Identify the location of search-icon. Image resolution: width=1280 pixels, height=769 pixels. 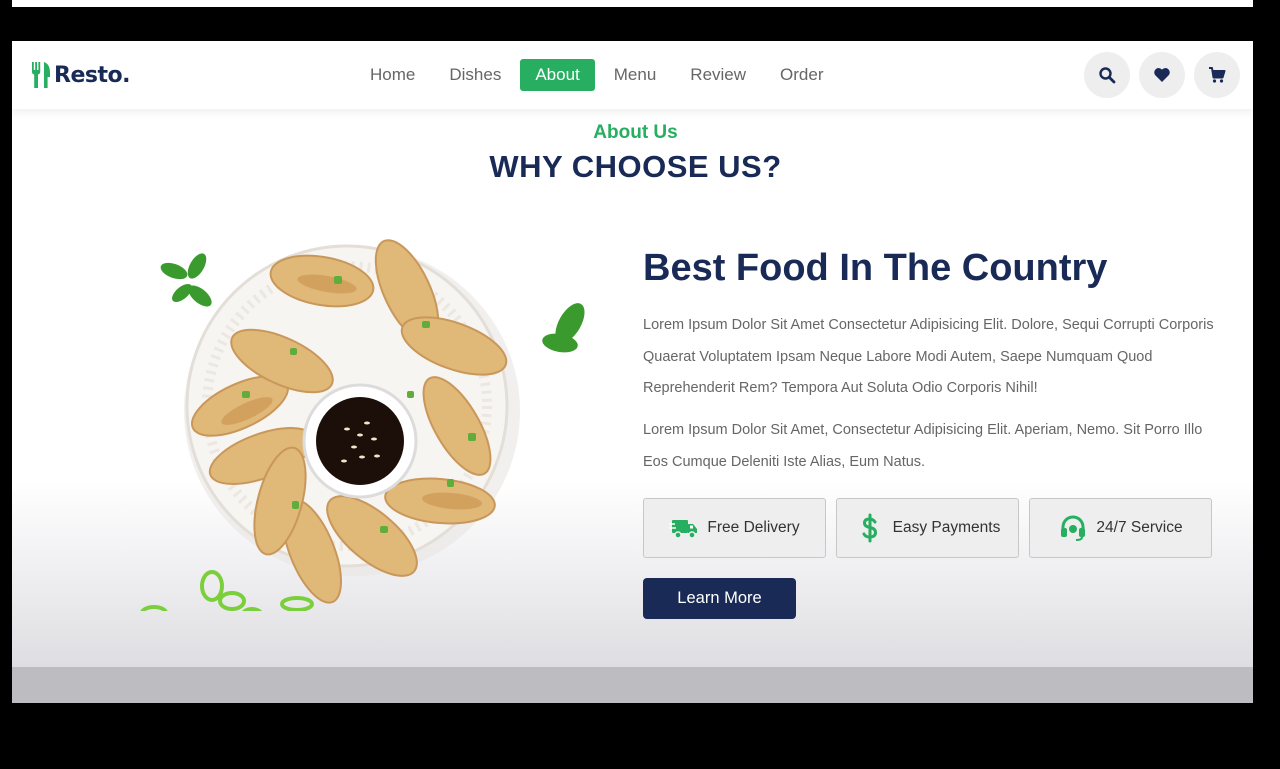
(1107, 75).